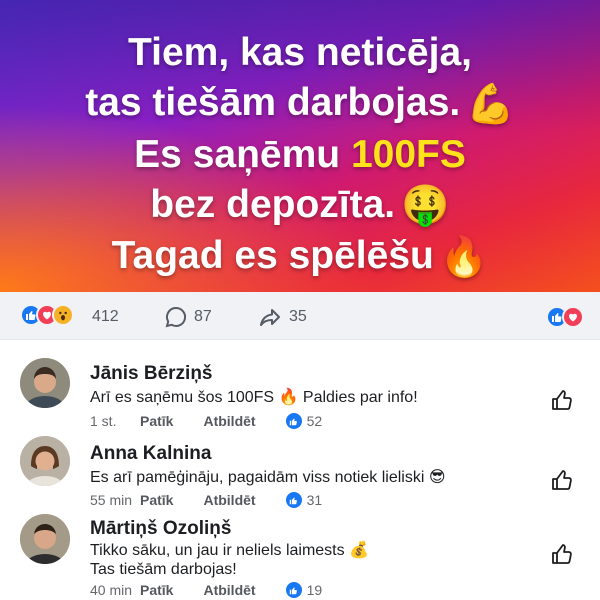 This screenshot has width=600, height=600. What do you see at coordinates (408, 154) in the screenshot?
I see `free-spins-highlight: 100FS` at bounding box center [408, 154].